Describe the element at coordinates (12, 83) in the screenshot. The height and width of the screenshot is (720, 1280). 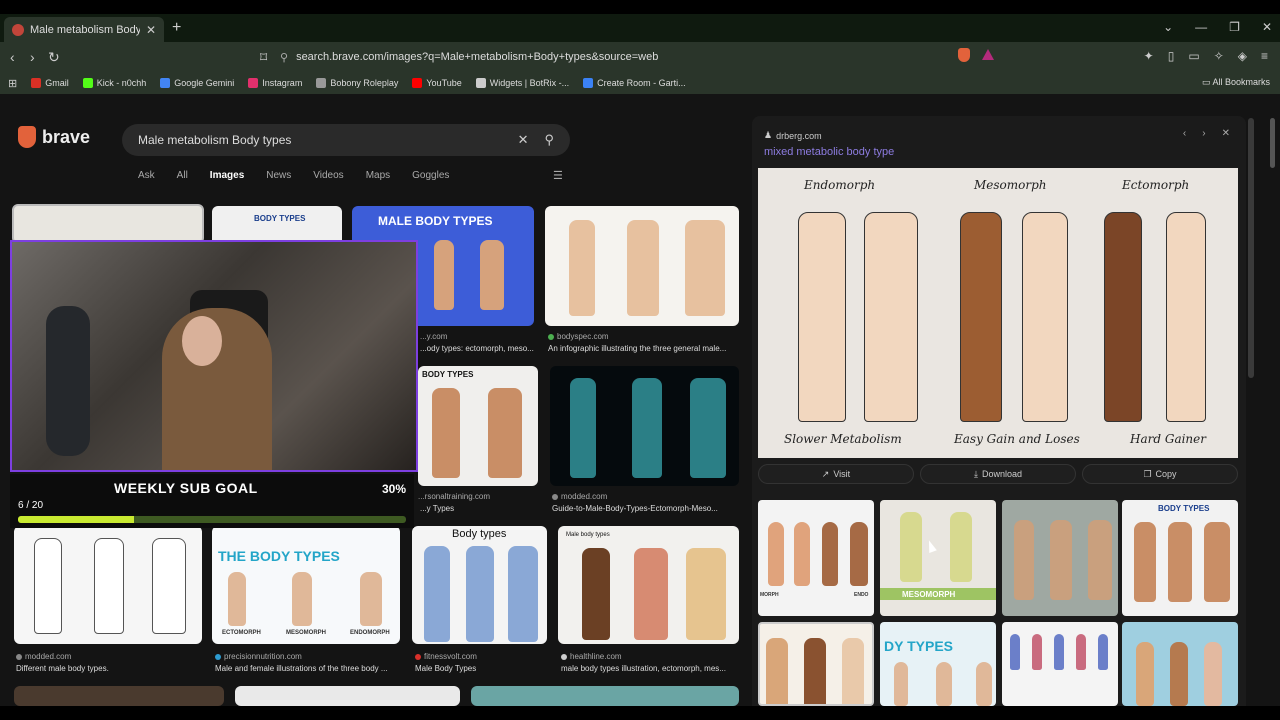
I see `apps-icon: ⊞` at that location.